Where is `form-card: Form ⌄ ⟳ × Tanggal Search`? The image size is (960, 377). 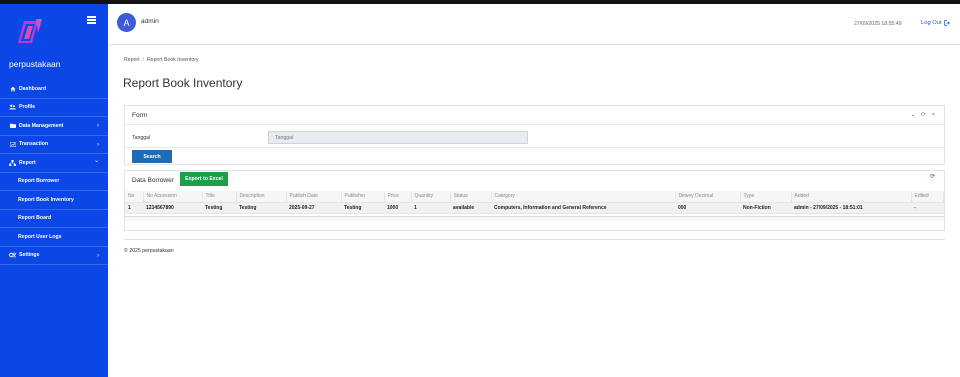 form-card: Form ⌄ ⟳ × Tanggal Search is located at coordinates (534, 135).